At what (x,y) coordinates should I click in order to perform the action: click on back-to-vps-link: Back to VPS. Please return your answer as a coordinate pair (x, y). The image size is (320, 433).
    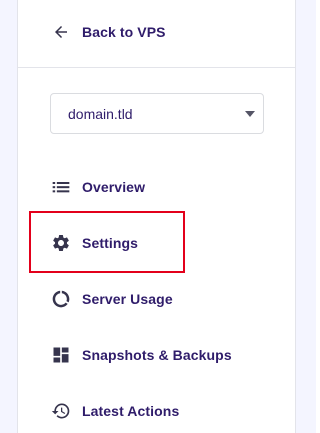
    Looking at the image, I should click on (156, 34).